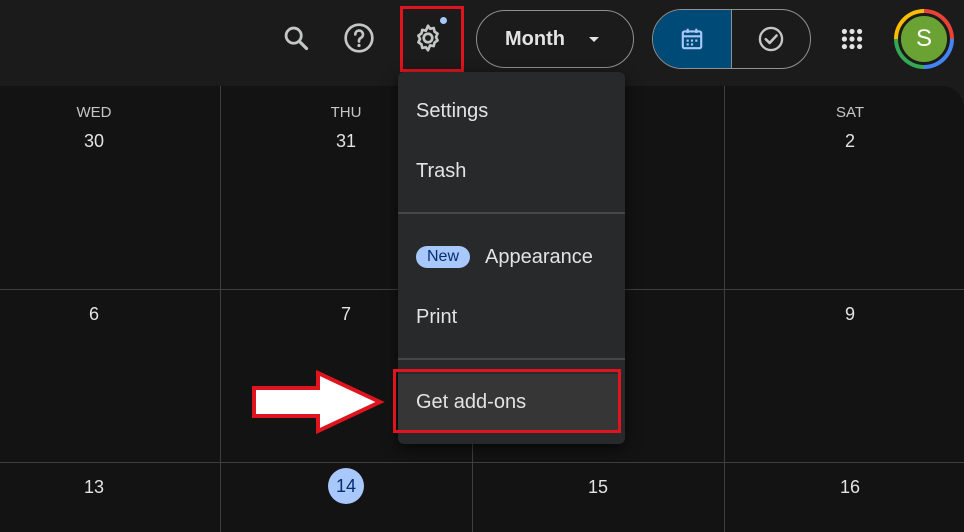 This screenshot has height=532, width=964. What do you see at coordinates (94, 487) in the screenshot?
I see `date-cell: 13` at bounding box center [94, 487].